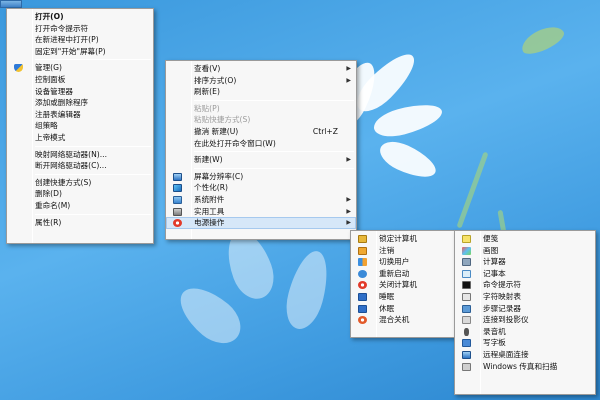 Image resolution: width=600 pixels, height=400 pixels. What do you see at coordinates (466, 262) in the screenshot?
I see `calculator-icon` at bounding box center [466, 262].